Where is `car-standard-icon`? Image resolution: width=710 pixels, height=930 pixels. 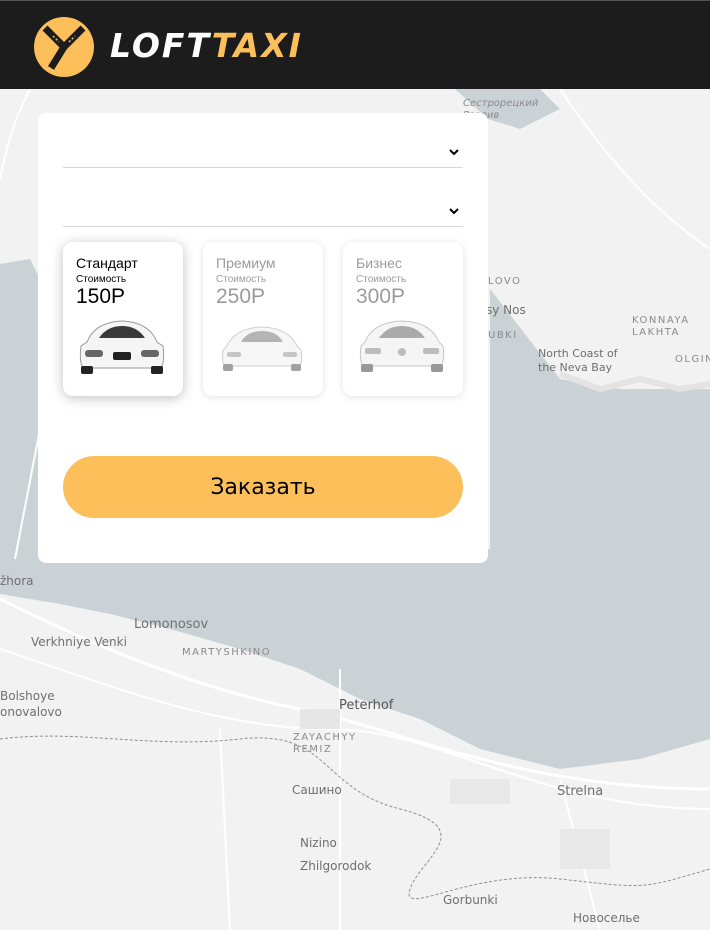
car-standard-icon is located at coordinates (122, 347).